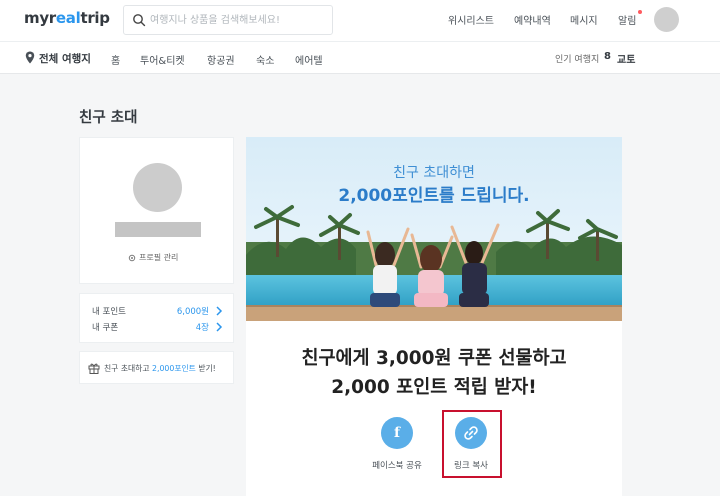  Describe the element at coordinates (108, 118) in the screenshot. I see `page-title: 친구 초대` at that location.